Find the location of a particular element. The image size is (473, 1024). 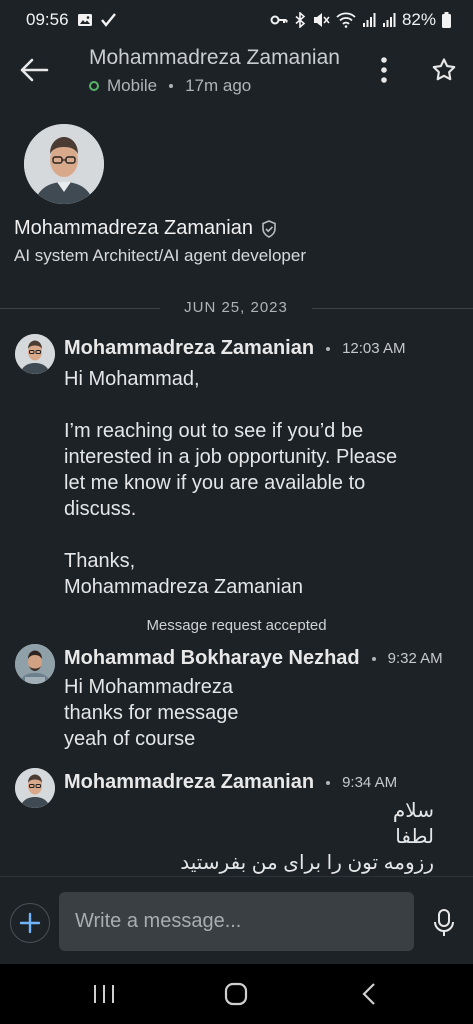

home-icon is located at coordinates (236, 994).